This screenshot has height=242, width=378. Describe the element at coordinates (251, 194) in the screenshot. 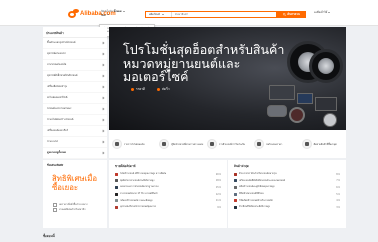

I see `list-item-text: ที่ปัดน้ำฝนรถยนต์ซิลิโคน` at that location.